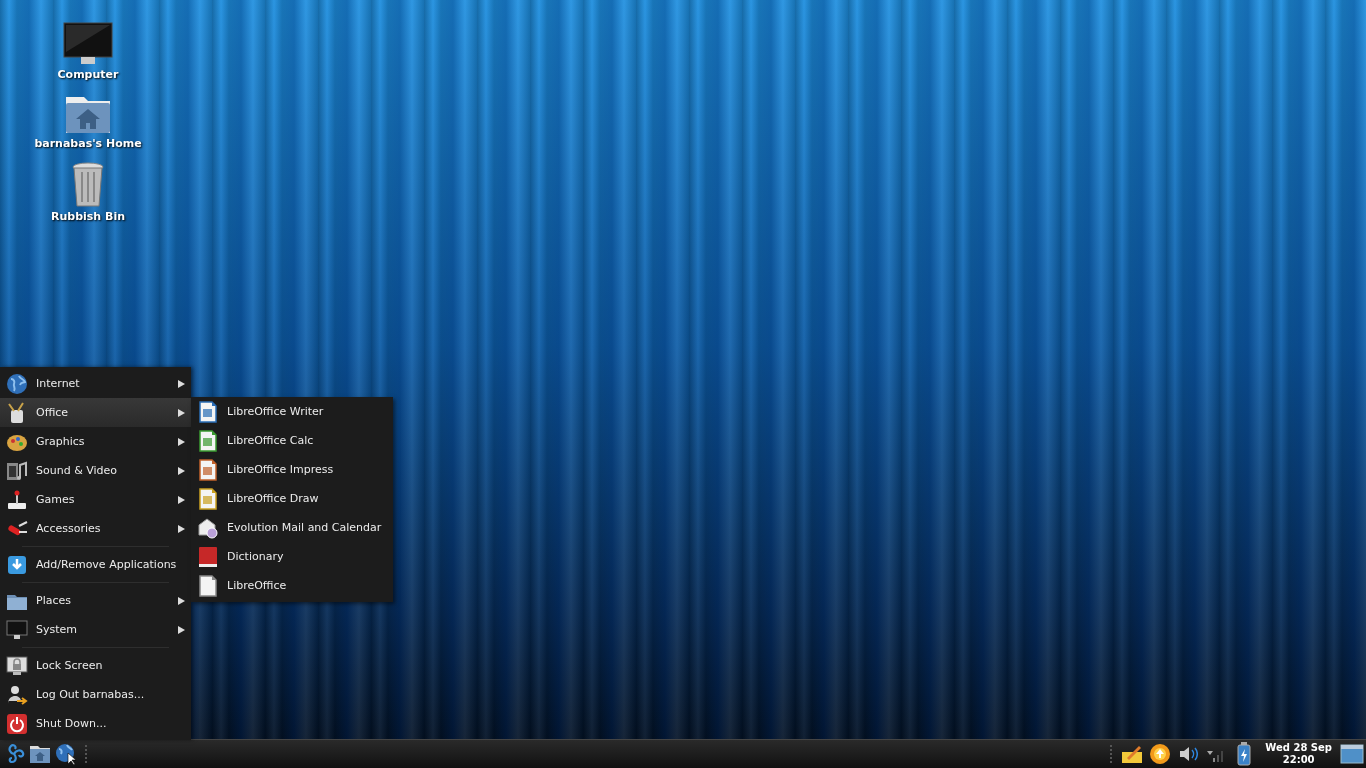 Image resolution: width=1366 pixels, height=768 pixels. I want to click on menu-item: Dictionary, so click(292, 556).